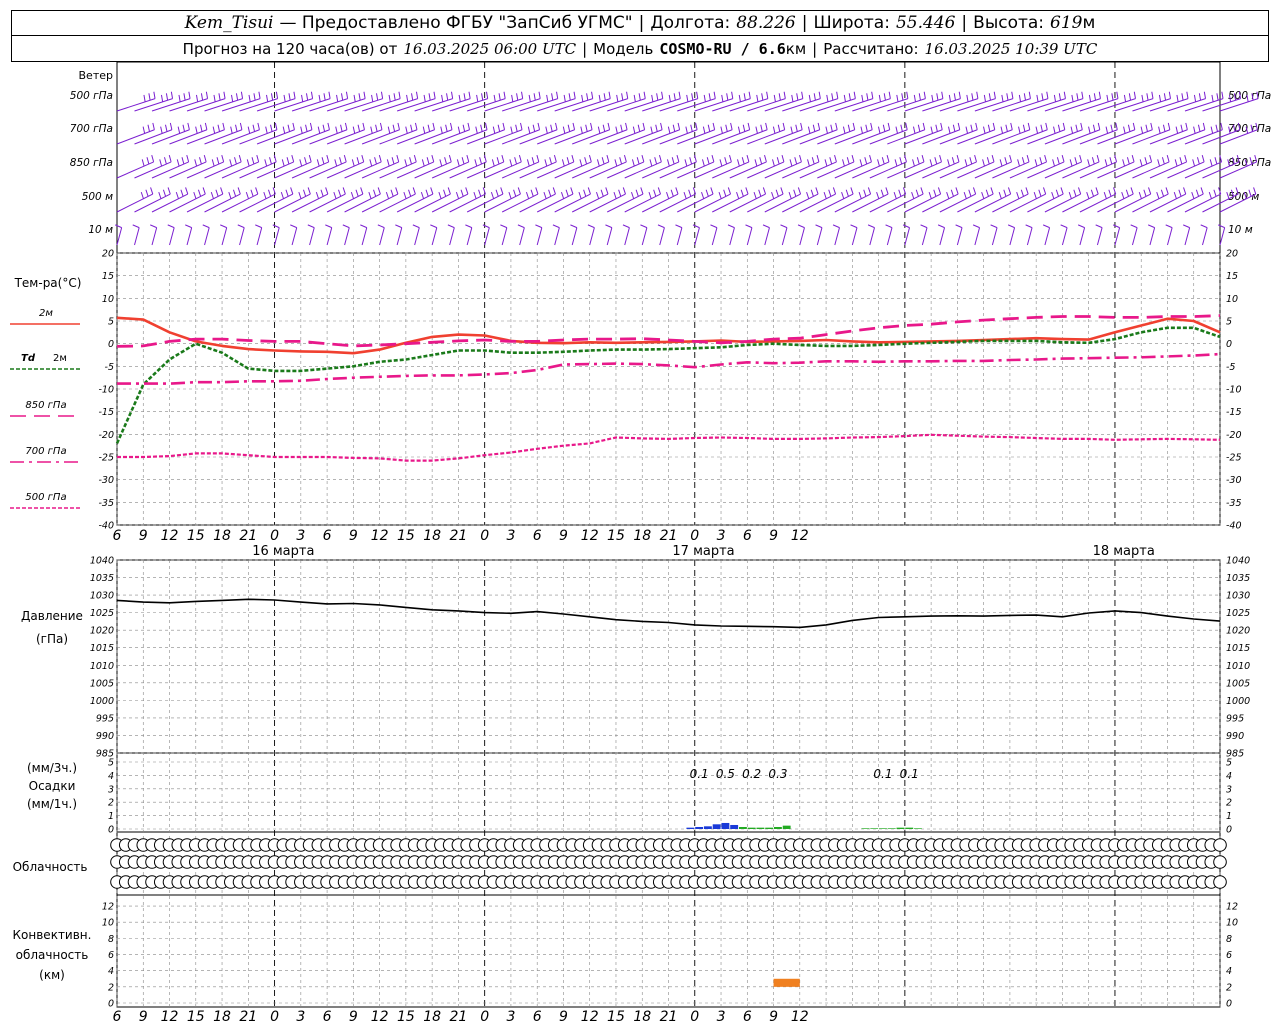 This screenshot has width=1280, height=1024. Describe the element at coordinates (1238, 666) in the screenshot. I see `pressure-tick-right: 1010` at that location.